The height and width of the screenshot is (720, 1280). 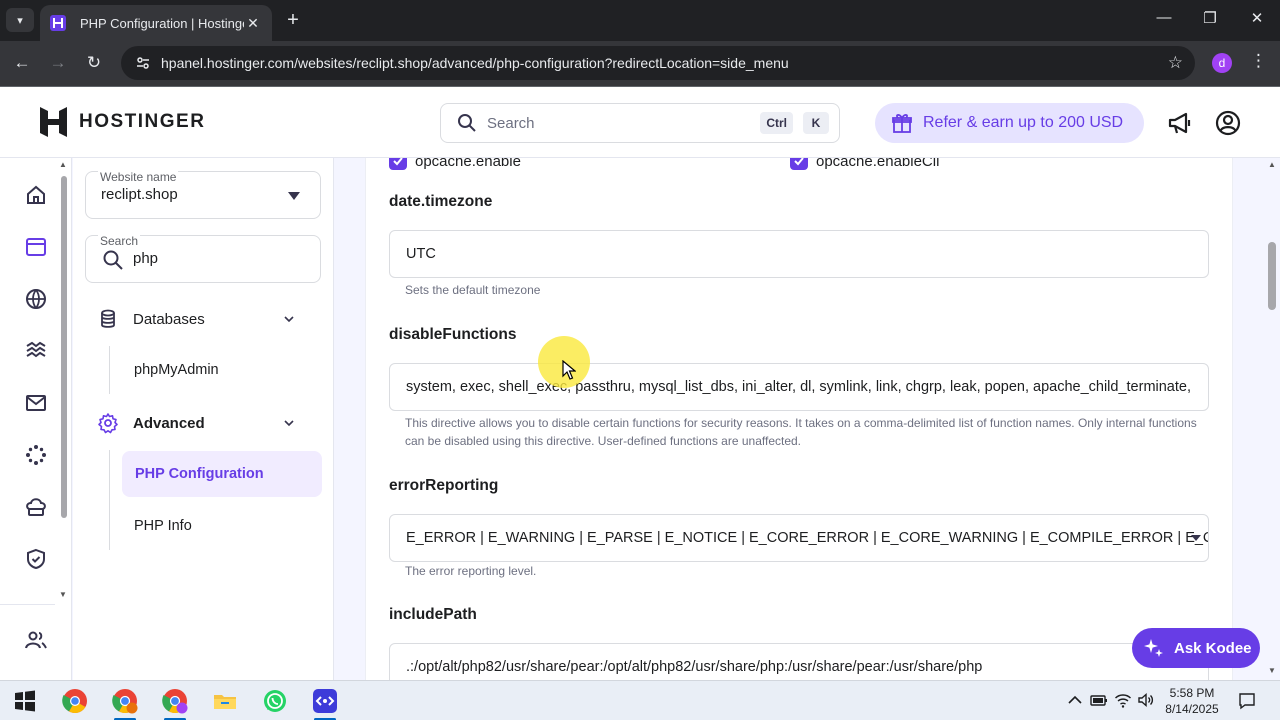 What do you see at coordinates (1272, 164) in the screenshot?
I see `scroll-up-icon: ▲` at bounding box center [1272, 164].